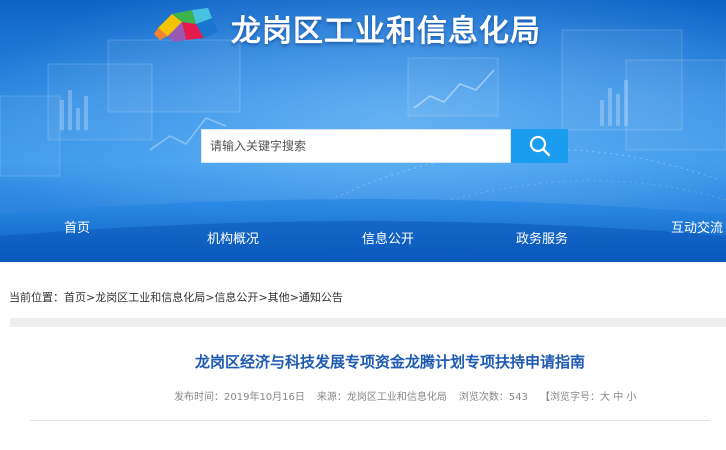 Image resolution: width=726 pixels, height=450 pixels. What do you see at coordinates (236, 297) in the screenshot?
I see `breadcrumb-item-info-disclosure: 信息公开` at bounding box center [236, 297].